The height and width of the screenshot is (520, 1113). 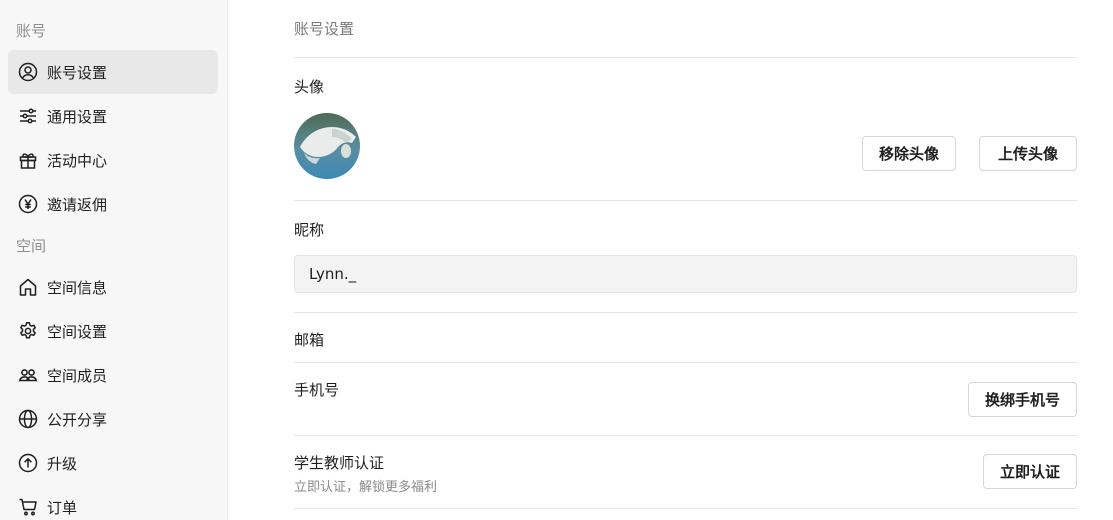 What do you see at coordinates (324, 29) in the screenshot?
I see `page-title: 账号设置` at bounding box center [324, 29].